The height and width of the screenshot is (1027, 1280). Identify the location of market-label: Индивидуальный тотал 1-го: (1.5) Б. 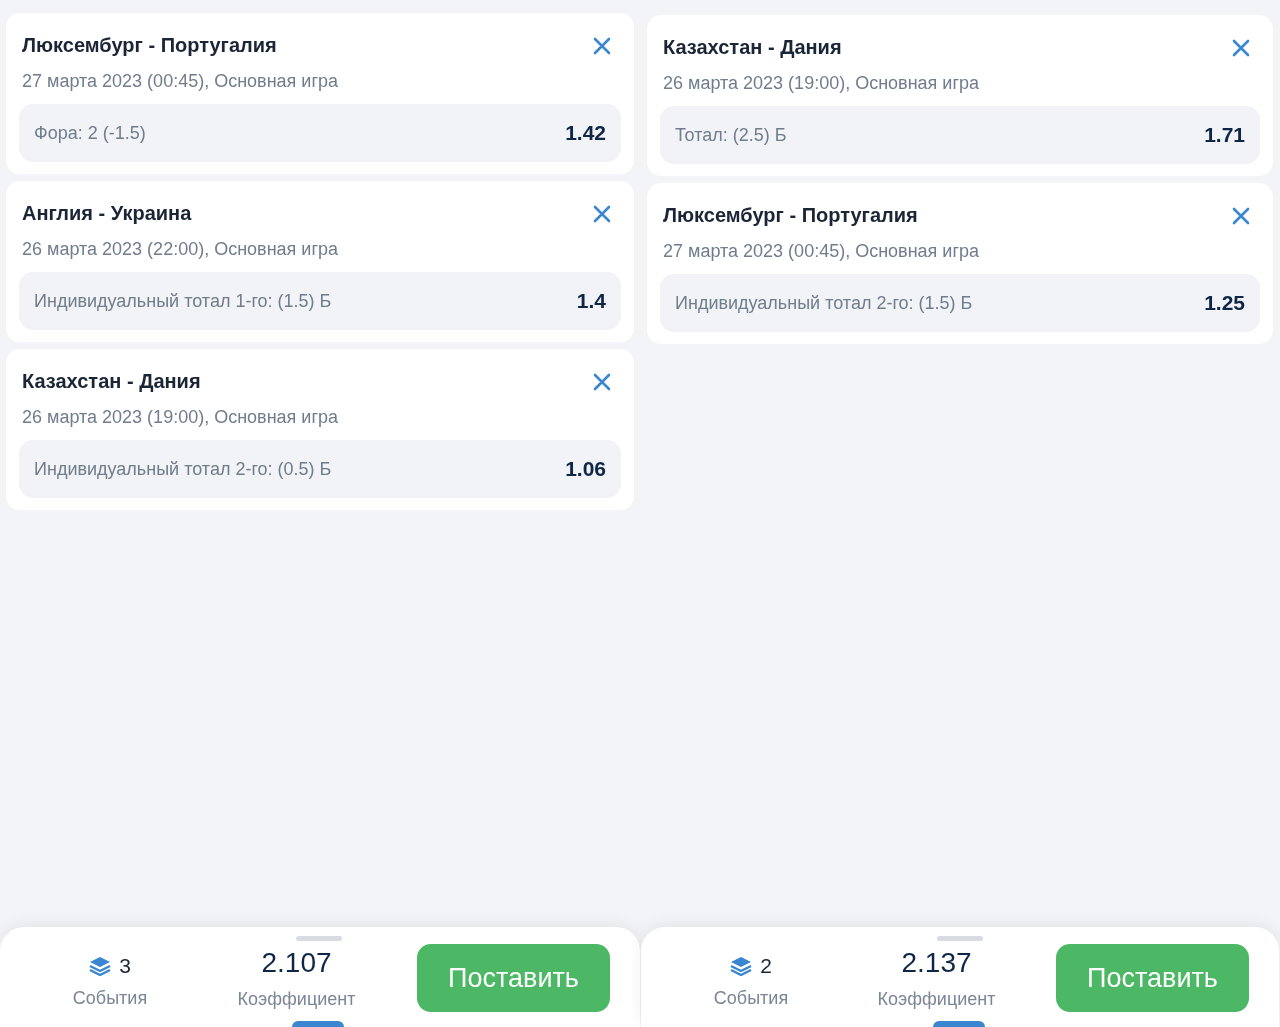
(183, 301).